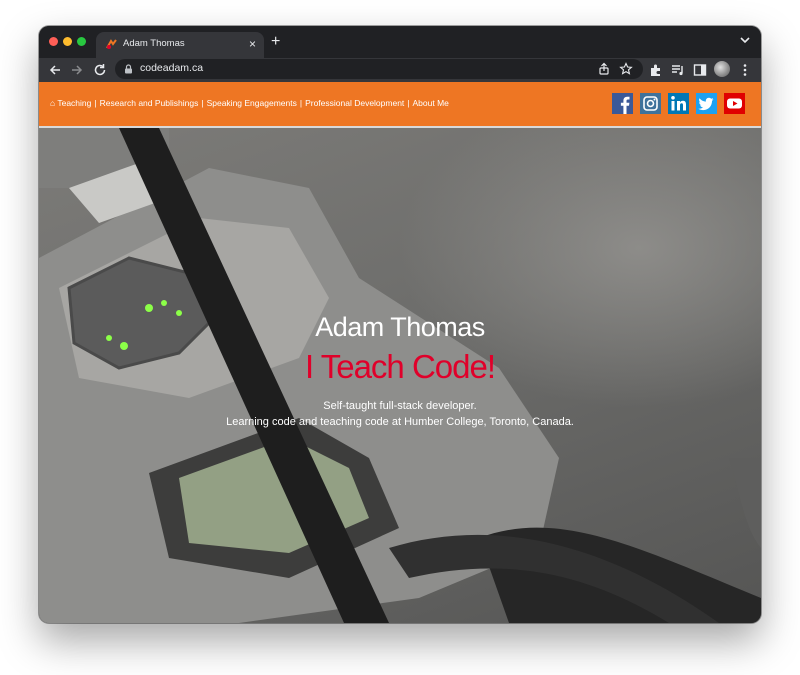 This screenshot has width=800, height=675. Describe the element at coordinates (354, 103) in the screenshot. I see `nav-link-professional-development: Professional Development` at that location.